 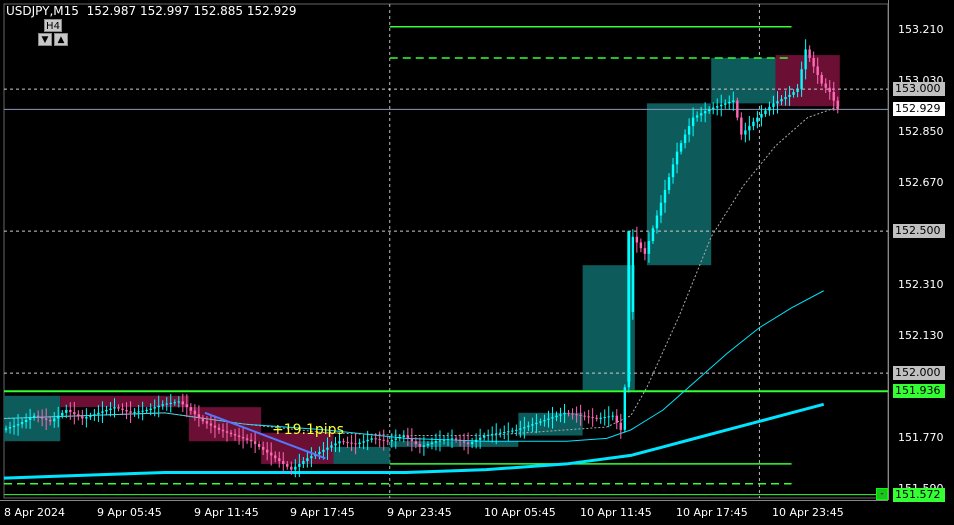 What do you see at coordinates (322, 512) in the screenshot?
I see `x-tick-label: 9 Apr 17:45` at bounding box center [322, 512].